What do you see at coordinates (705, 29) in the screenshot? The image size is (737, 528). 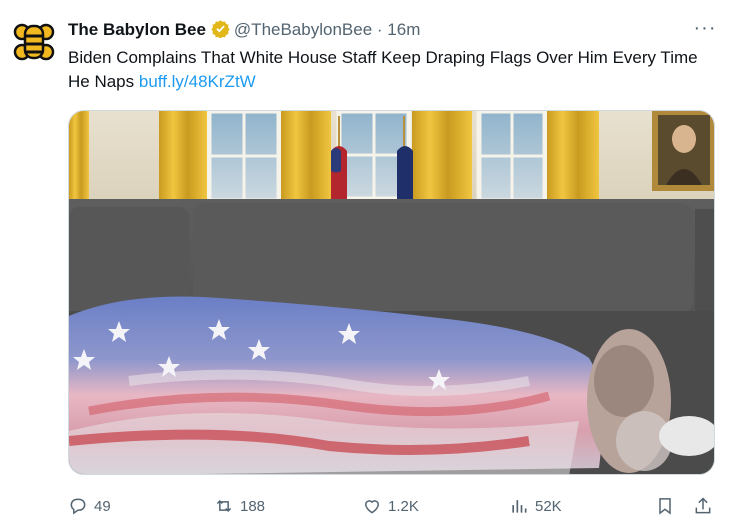 I see `more-icon: ···` at bounding box center [705, 29].